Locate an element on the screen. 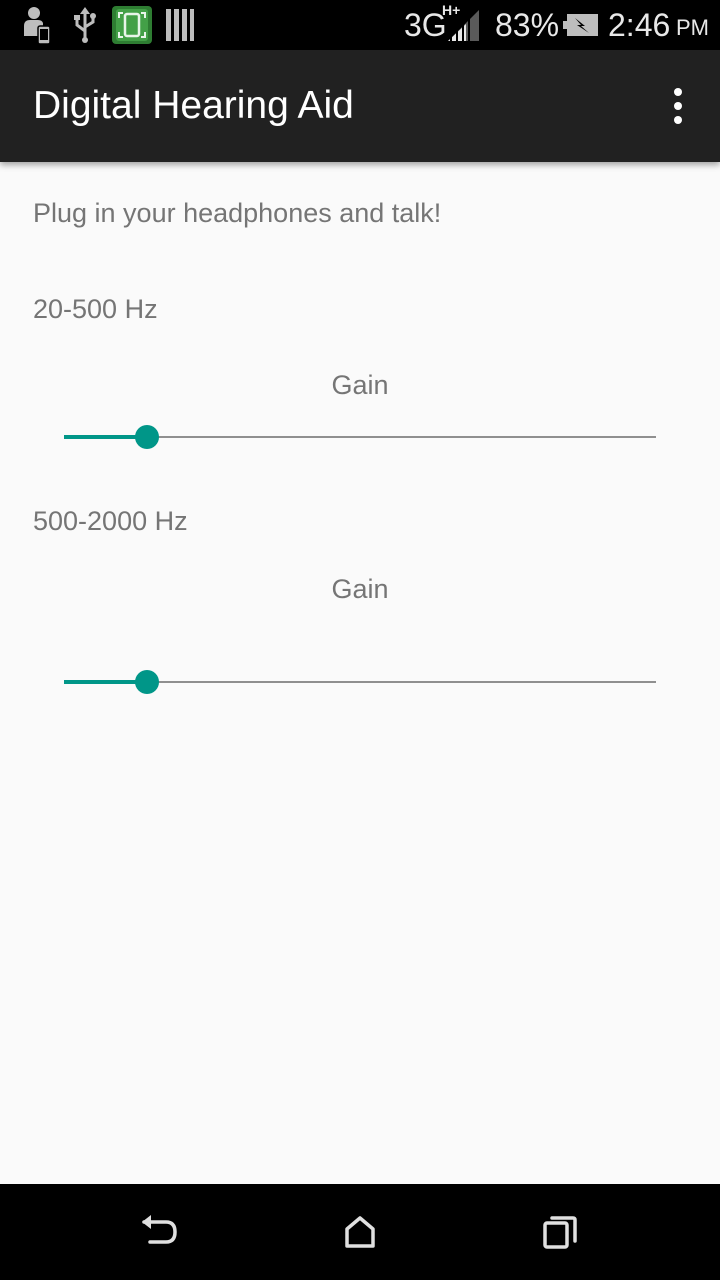 The image size is (720, 1280). status-bar: 3G H+ 83% 2:46 PM is located at coordinates (360, 25).